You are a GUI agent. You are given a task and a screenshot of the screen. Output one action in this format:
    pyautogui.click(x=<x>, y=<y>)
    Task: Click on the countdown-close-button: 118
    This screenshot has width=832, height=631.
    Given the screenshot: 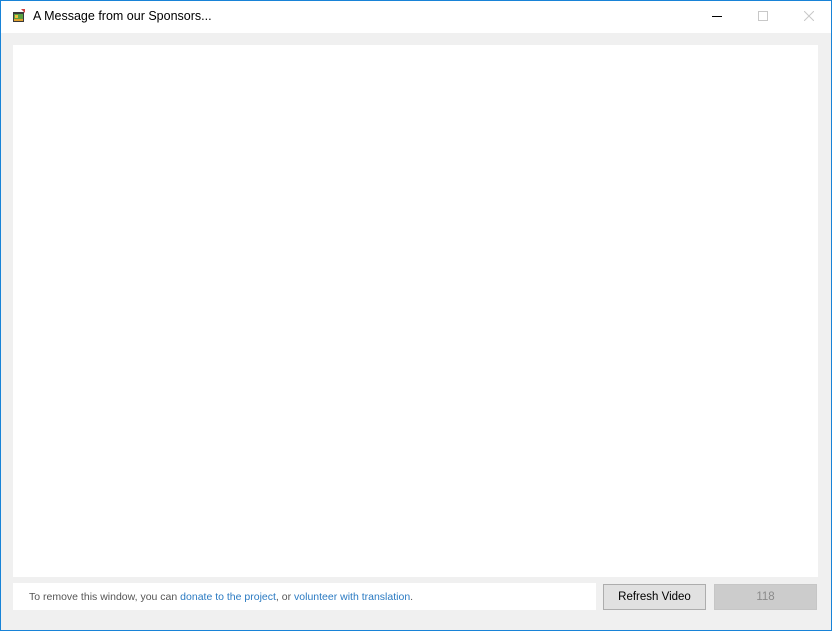 What is the action you would take?
    pyautogui.click(x=765, y=597)
    